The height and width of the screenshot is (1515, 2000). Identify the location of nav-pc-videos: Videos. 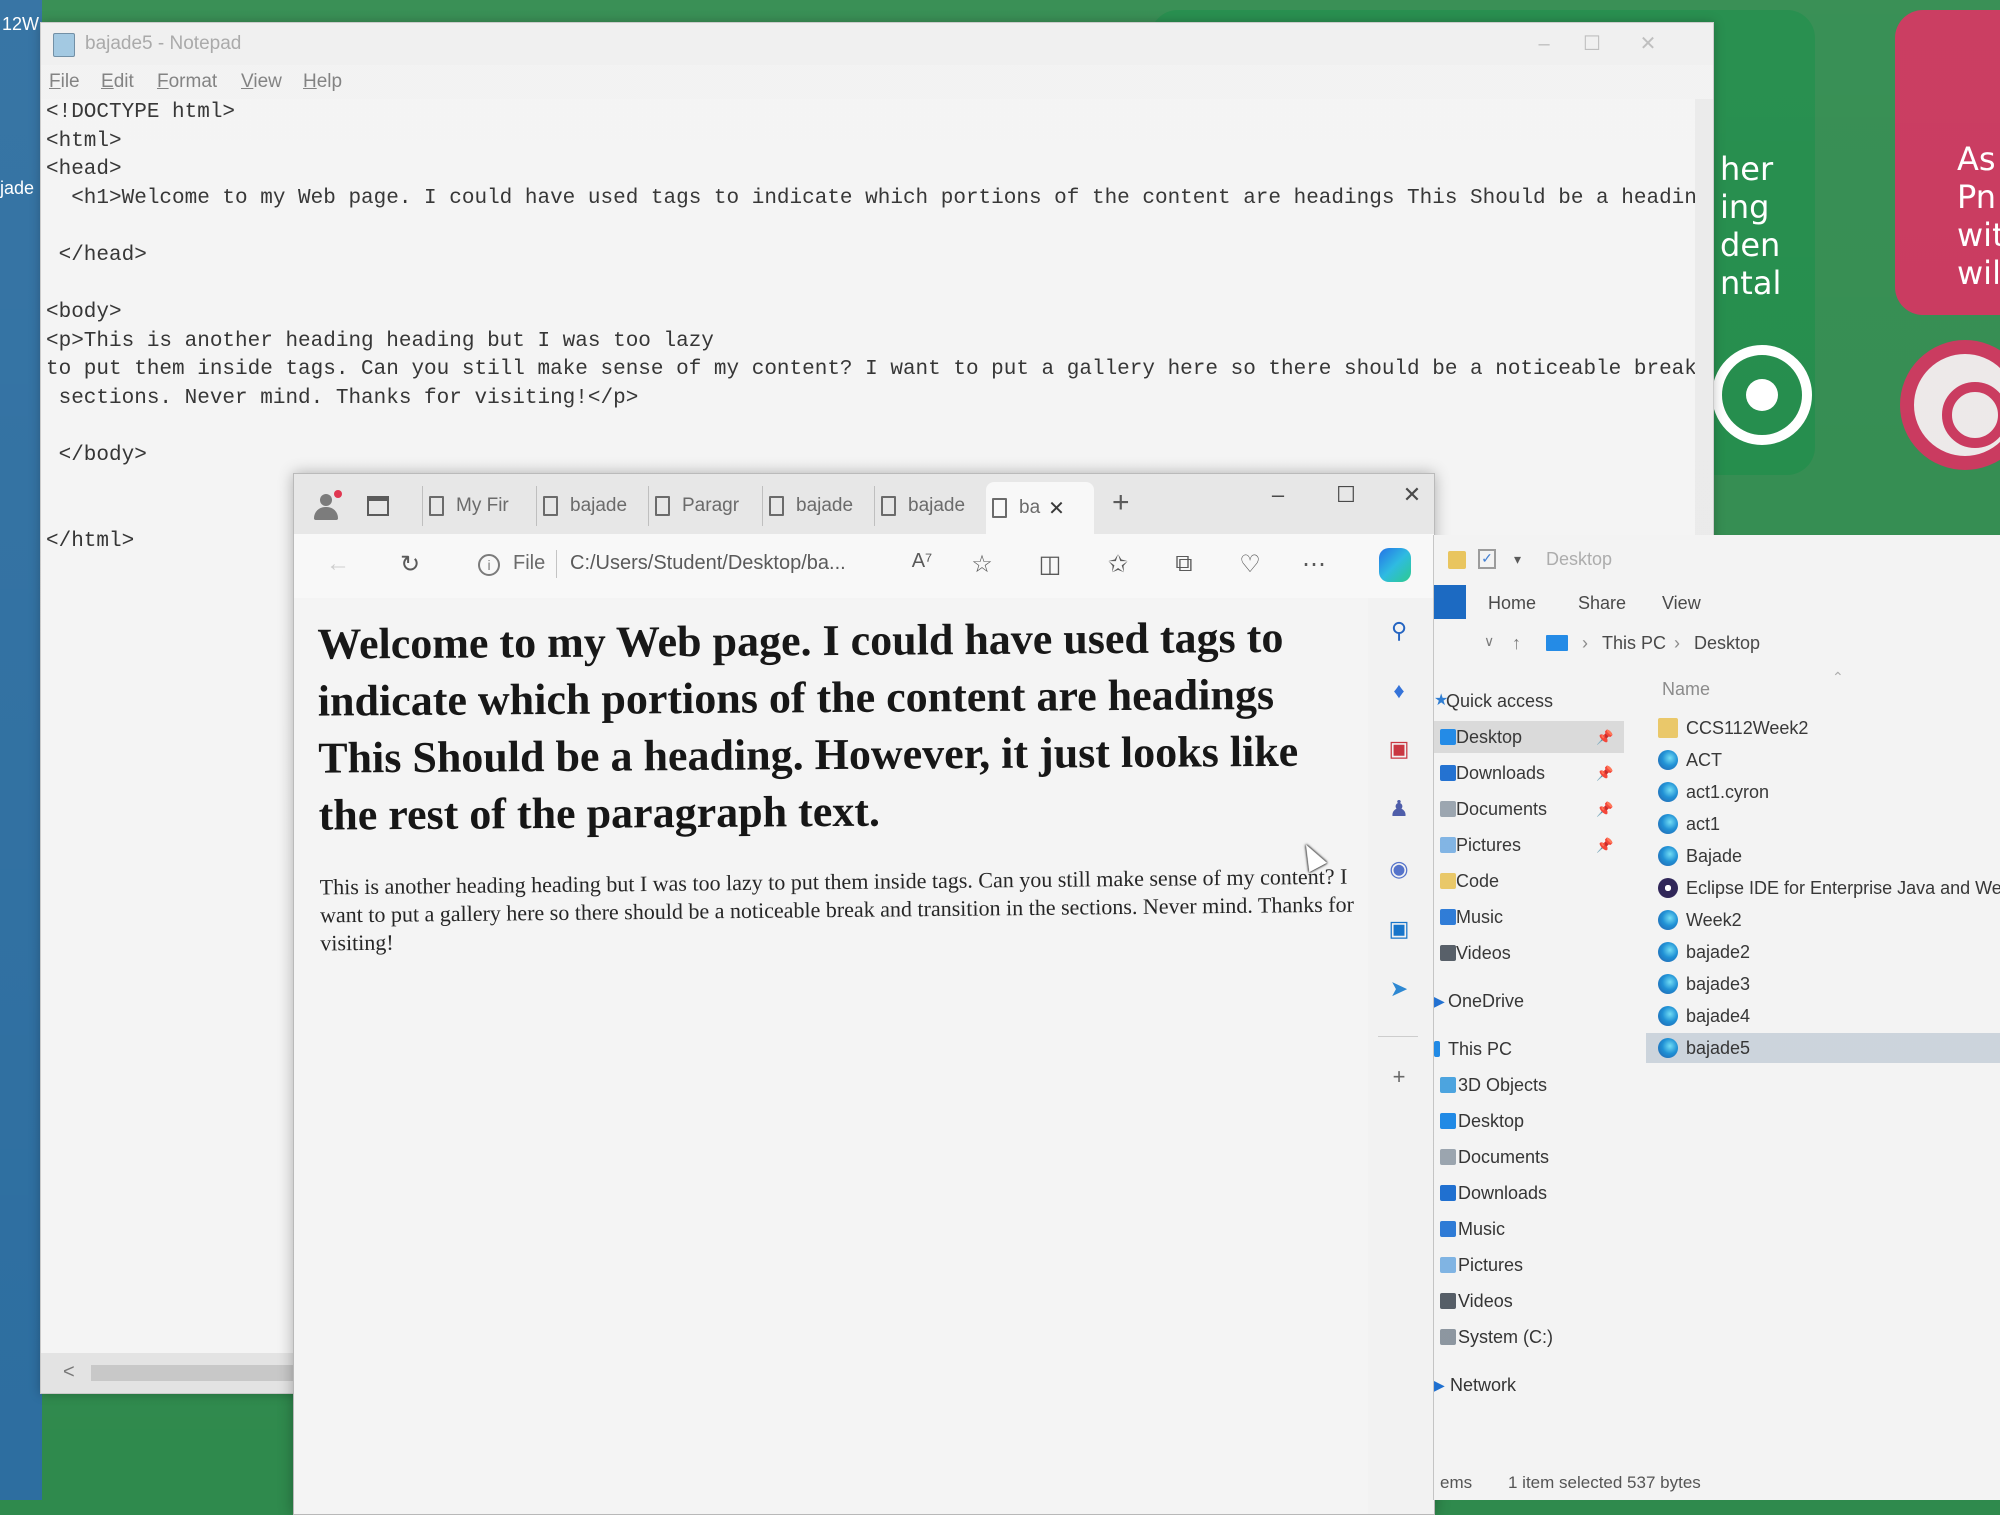
(1529, 1301).